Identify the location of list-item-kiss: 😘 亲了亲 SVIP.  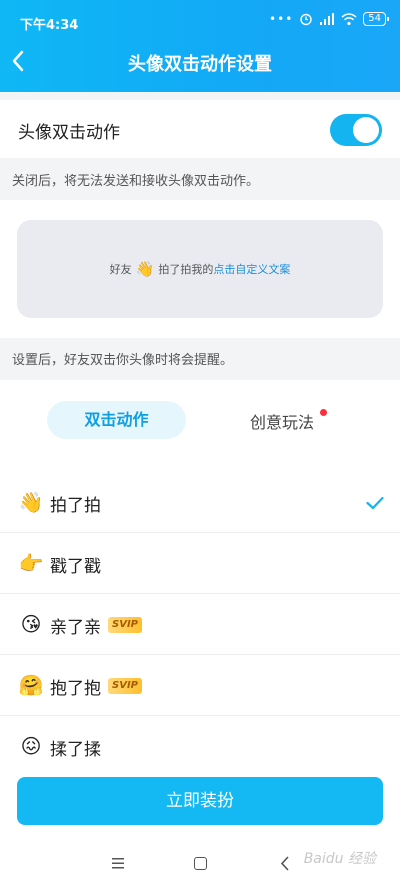
(200, 624).